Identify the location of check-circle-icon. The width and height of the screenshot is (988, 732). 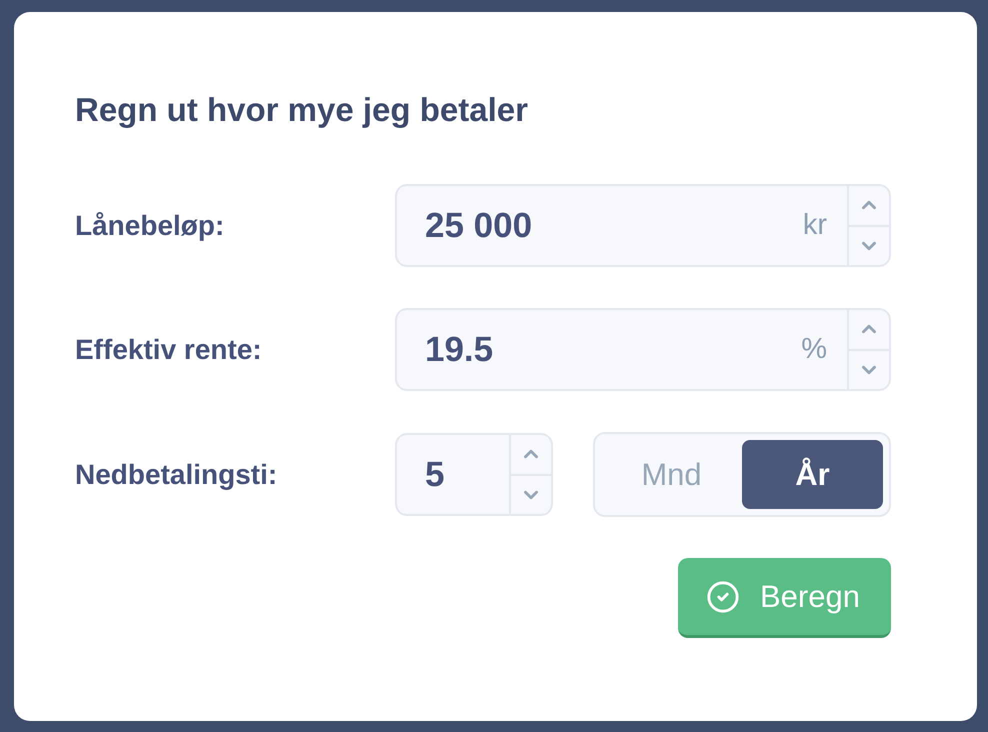
(723, 597).